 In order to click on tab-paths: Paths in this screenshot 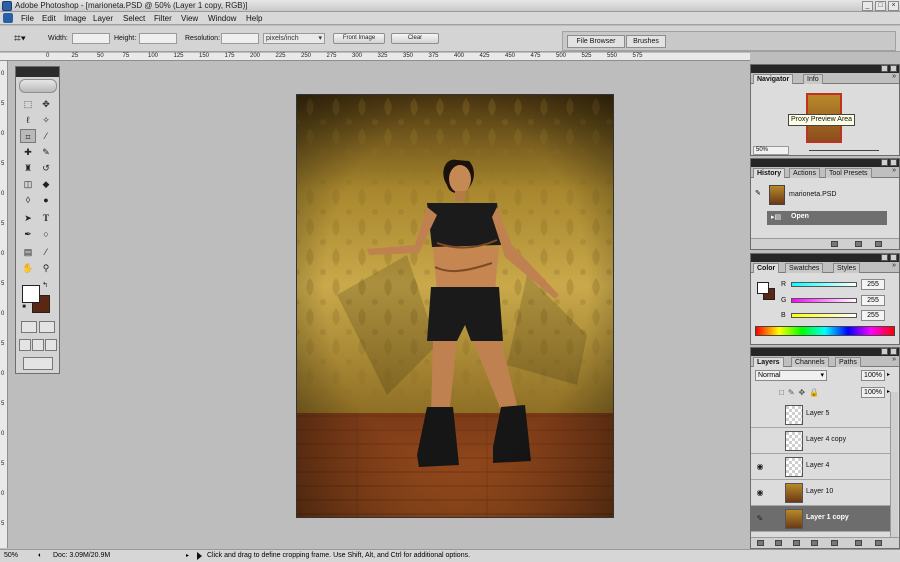, I will do `click(848, 362)`.